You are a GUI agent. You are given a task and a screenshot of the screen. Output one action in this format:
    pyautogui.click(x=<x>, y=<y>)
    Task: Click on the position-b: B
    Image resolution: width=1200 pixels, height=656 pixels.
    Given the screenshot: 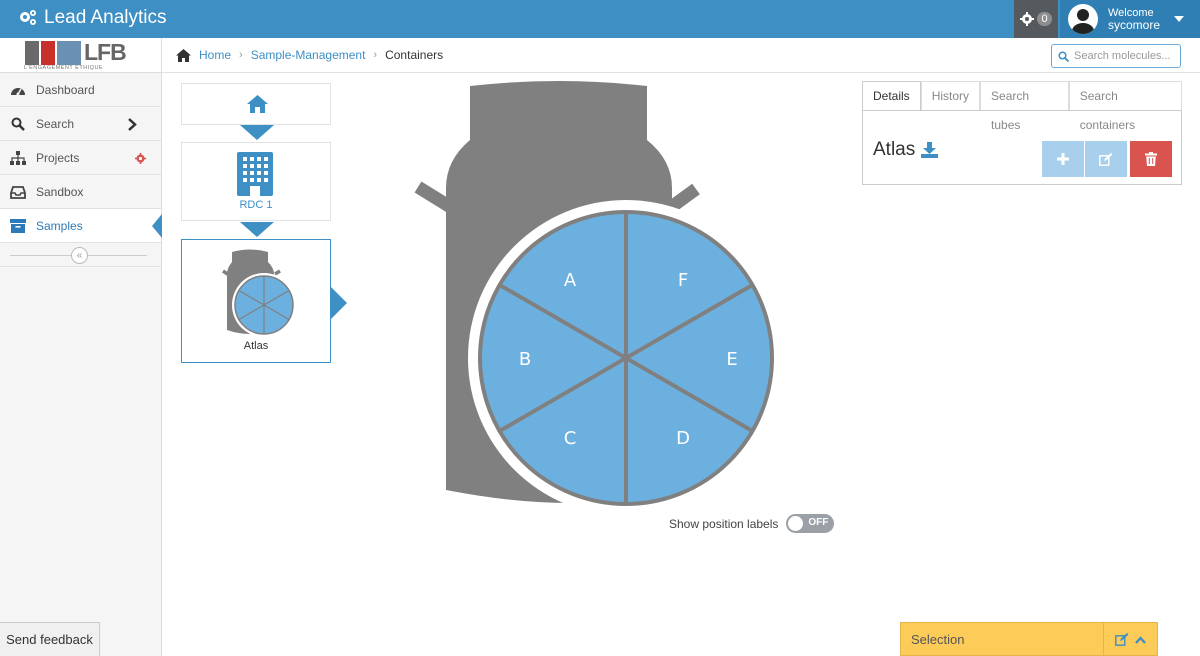 What is the action you would take?
    pyautogui.click(x=525, y=359)
    